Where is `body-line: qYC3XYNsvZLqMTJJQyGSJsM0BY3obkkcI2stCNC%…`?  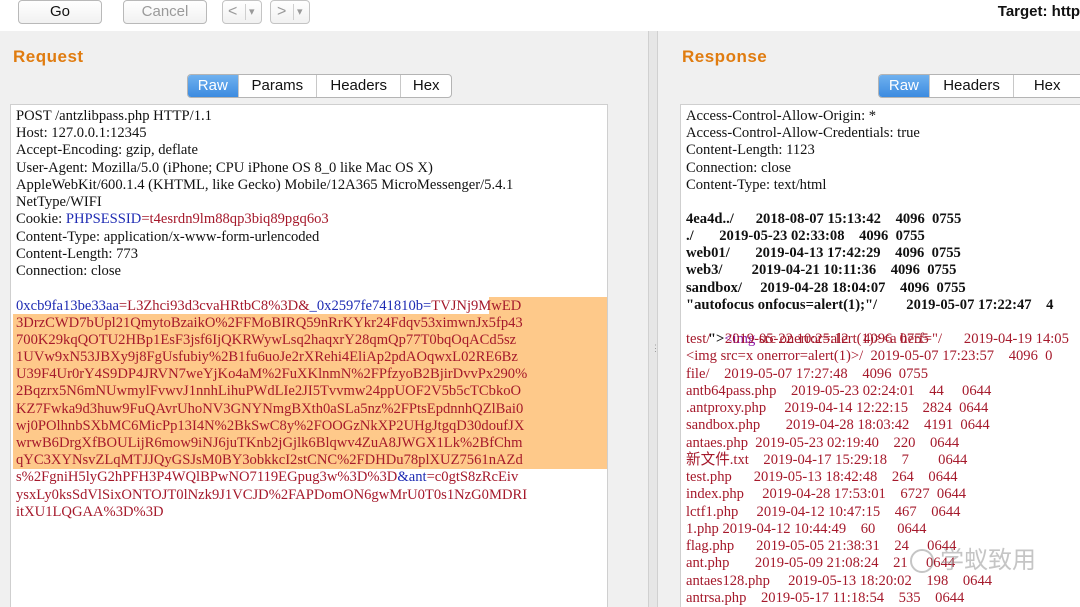
body-line: qYC3XYNsvZLqMTJJQyGSJsM0BY3obkkcI2stCNC%… is located at coordinates (269, 460).